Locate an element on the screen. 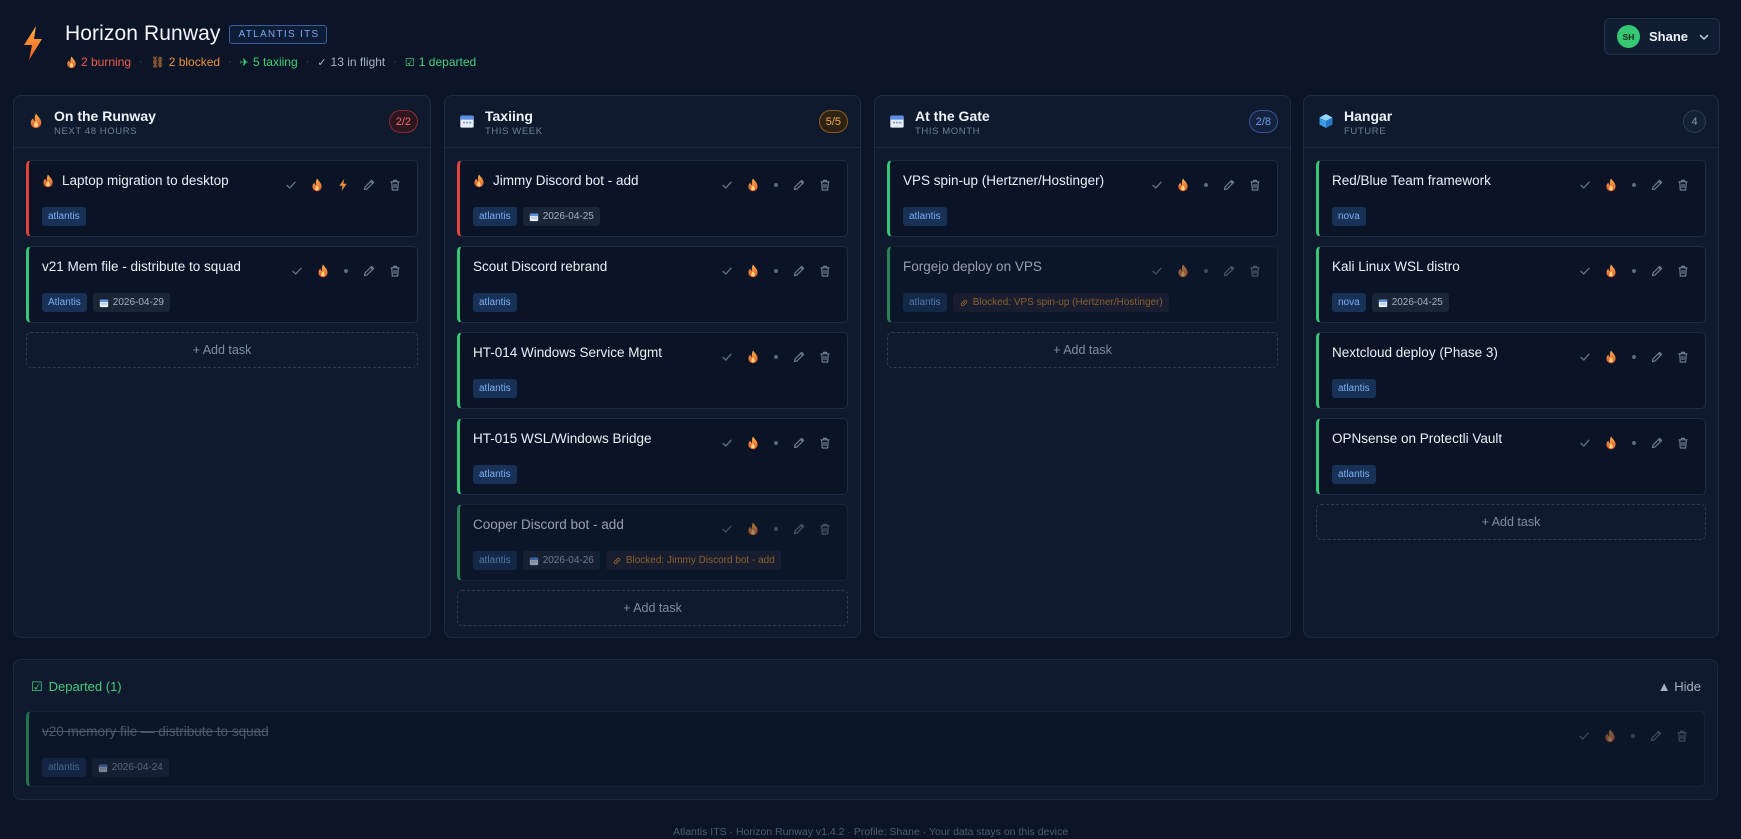 The image size is (1741, 839). workspace-badge: ATLANTIS ITS is located at coordinates (278, 34).